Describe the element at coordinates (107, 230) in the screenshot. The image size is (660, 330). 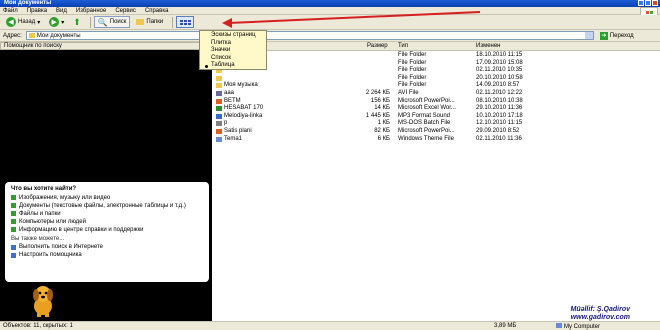
I see `search-option-help-center: Информацию в центре справки и поддержки` at that location.